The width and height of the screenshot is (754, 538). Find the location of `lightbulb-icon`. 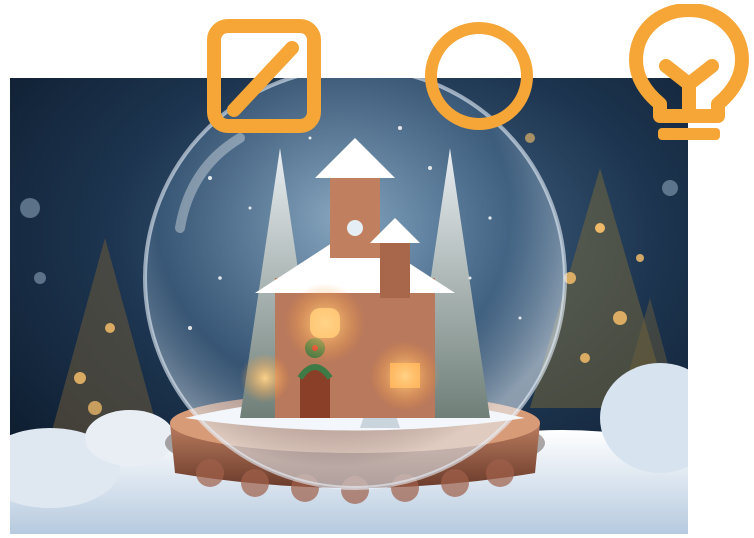

lightbulb-icon is located at coordinates (689, 77).